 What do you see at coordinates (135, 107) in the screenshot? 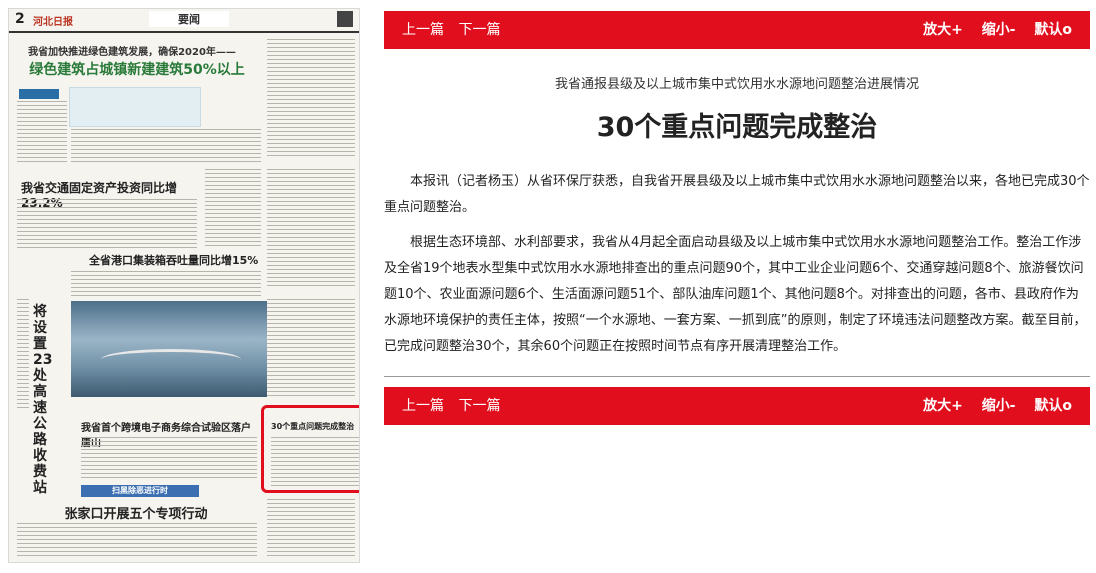
I see `thumb-infographic` at bounding box center [135, 107].